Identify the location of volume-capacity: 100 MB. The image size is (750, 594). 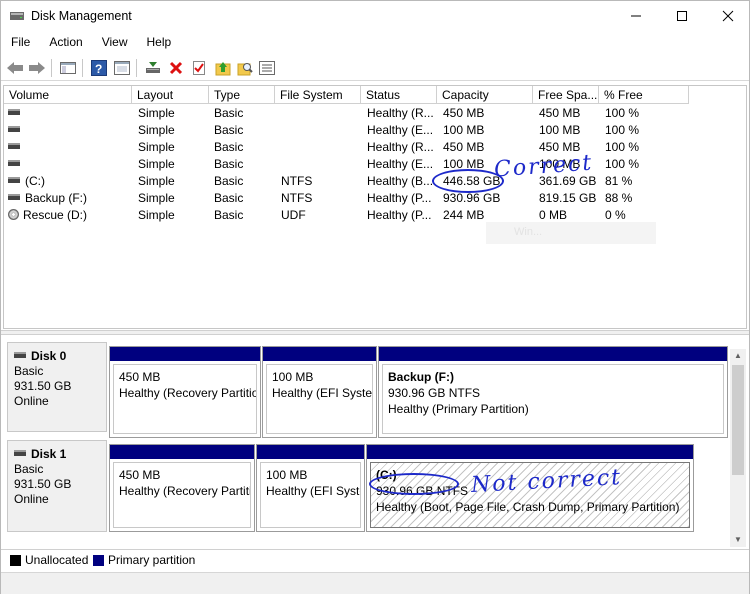
(464, 130).